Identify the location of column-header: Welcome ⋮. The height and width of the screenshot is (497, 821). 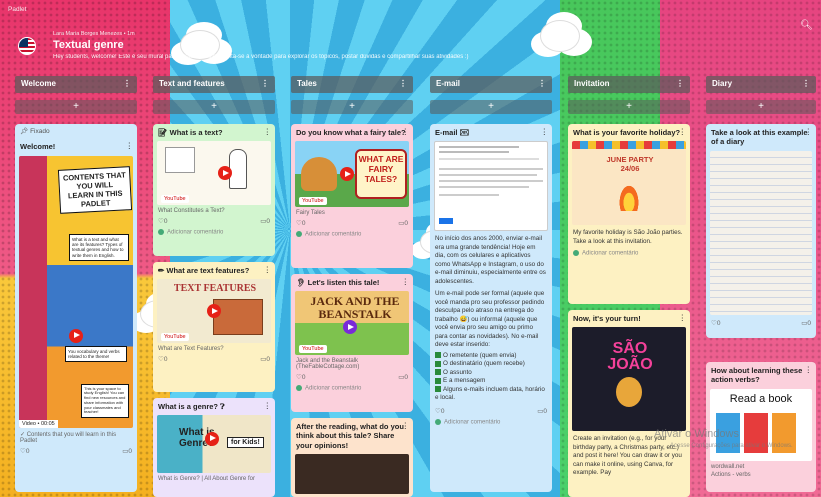
(76, 84).